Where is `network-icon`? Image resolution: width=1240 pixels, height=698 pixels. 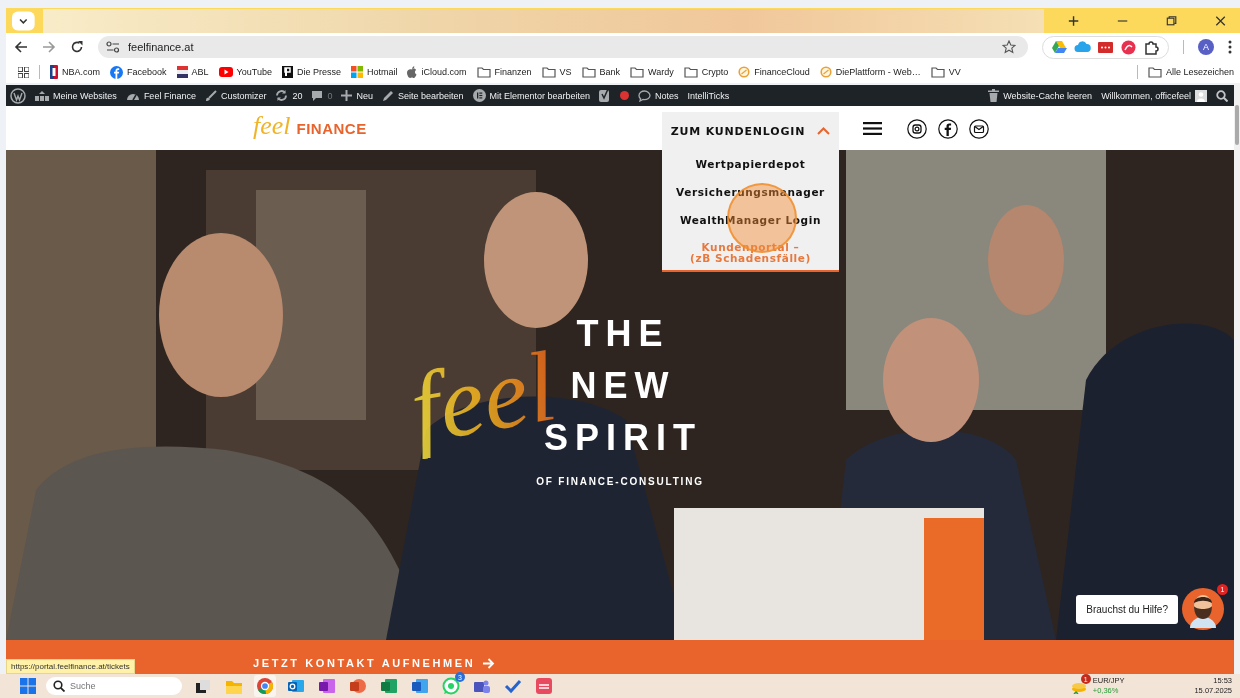
network-icon is located at coordinates (42, 95).